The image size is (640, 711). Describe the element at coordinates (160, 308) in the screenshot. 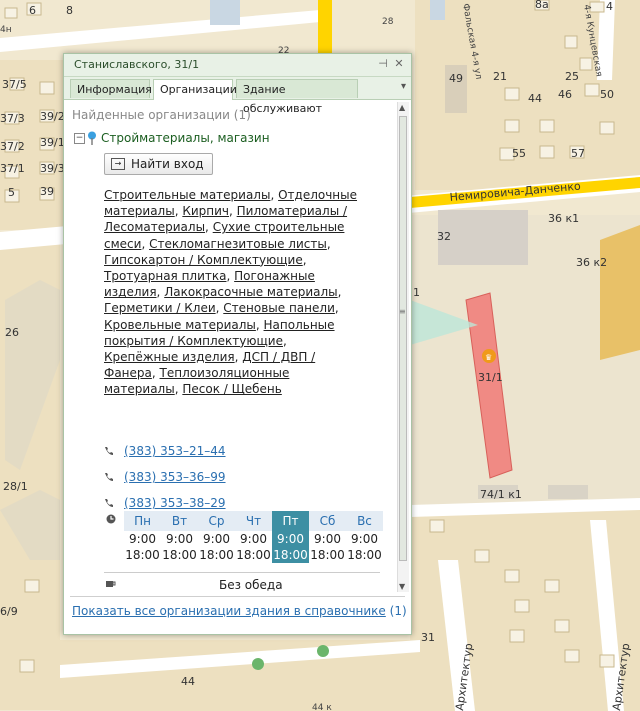

I see `category-link: Герметики / Клеи` at that location.